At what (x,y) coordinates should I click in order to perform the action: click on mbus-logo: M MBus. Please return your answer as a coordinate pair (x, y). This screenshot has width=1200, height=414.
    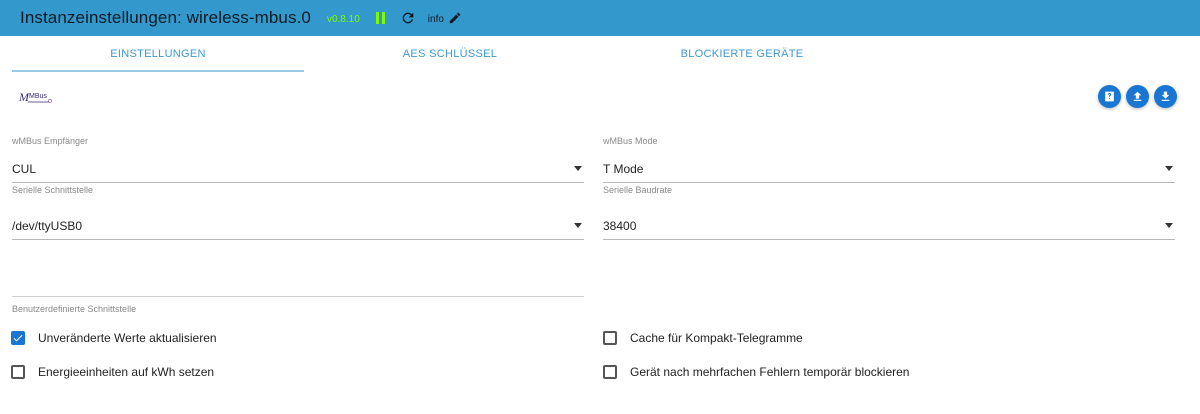
    Looking at the image, I should click on (36, 97).